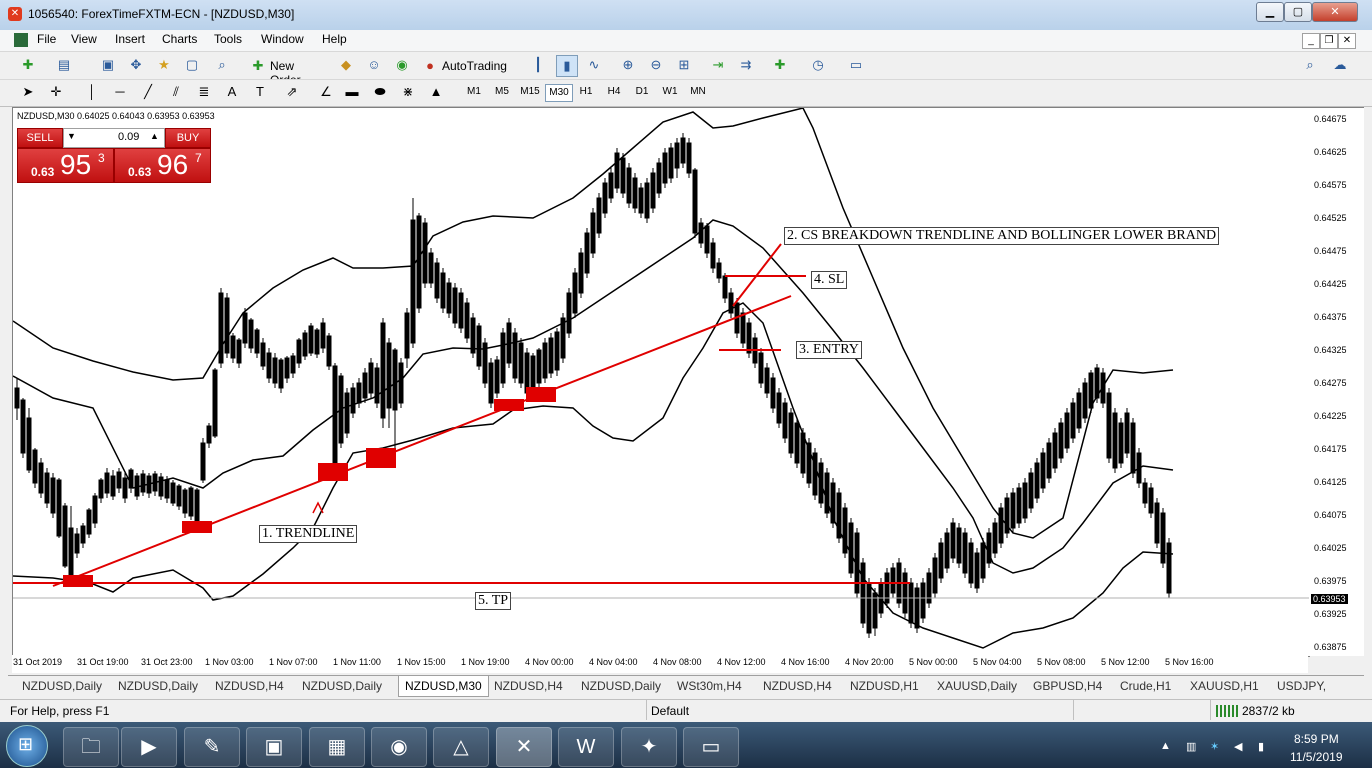 This screenshot has width=1372, height=768. What do you see at coordinates (1310, 65) in the screenshot?
I see `search-icon: ⌕` at bounding box center [1310, 65].